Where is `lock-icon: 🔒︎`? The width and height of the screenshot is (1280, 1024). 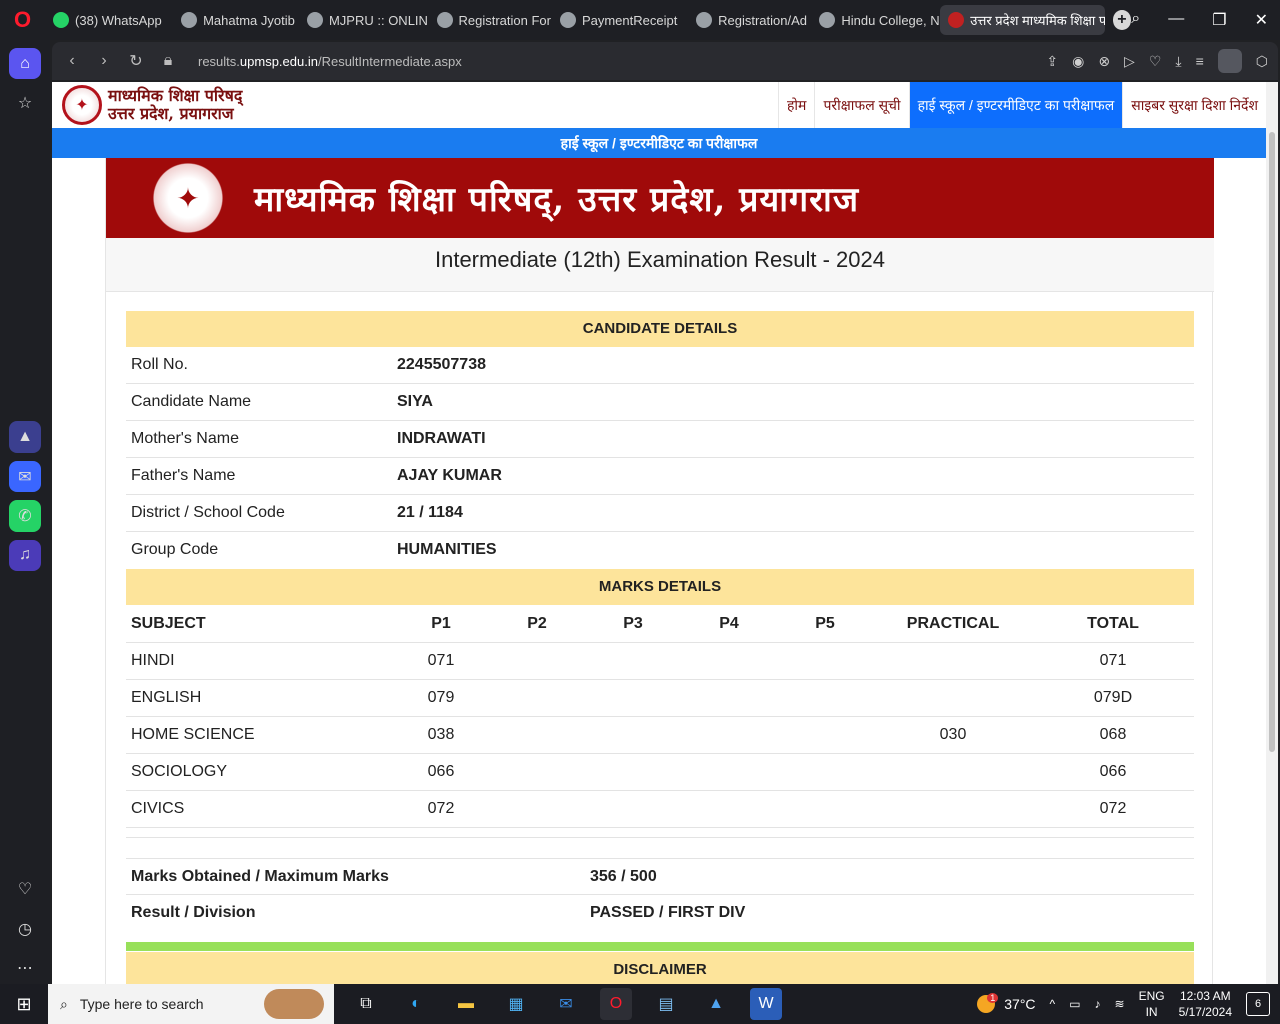 lock-icon: 🔒︎ is located at coordinates (168, 61).